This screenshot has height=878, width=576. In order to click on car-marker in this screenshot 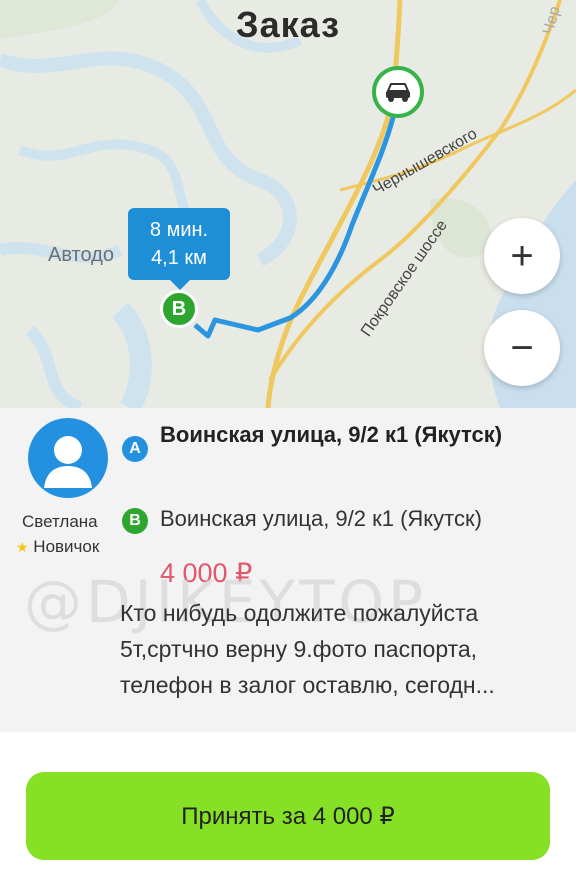, I will do `click(398, 92)`.